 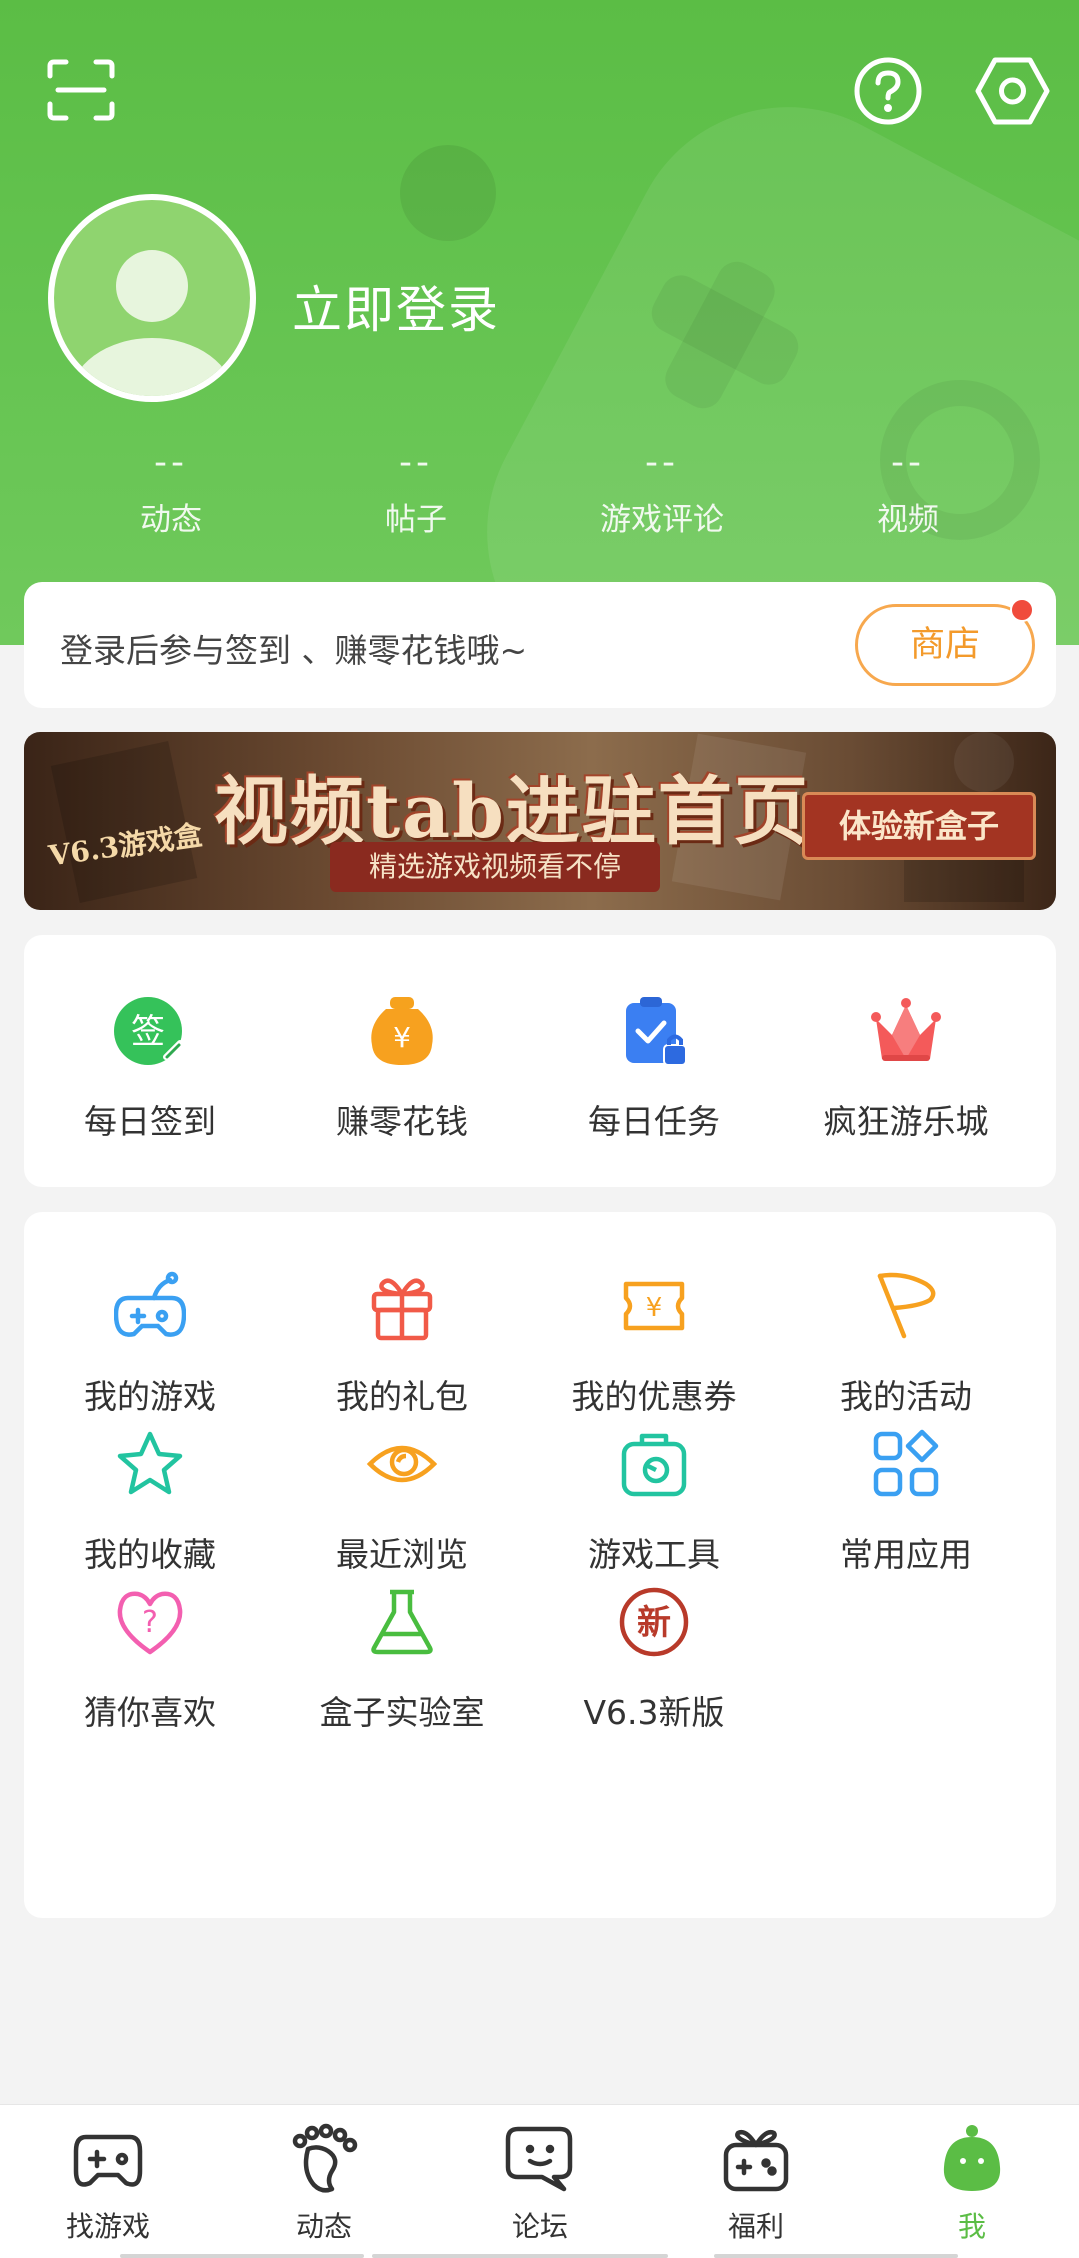 What do you see at coordinates (906, 1396) in the screenshot?
I see `menu-label: 我的活动` at bounding box center [906, 1396].